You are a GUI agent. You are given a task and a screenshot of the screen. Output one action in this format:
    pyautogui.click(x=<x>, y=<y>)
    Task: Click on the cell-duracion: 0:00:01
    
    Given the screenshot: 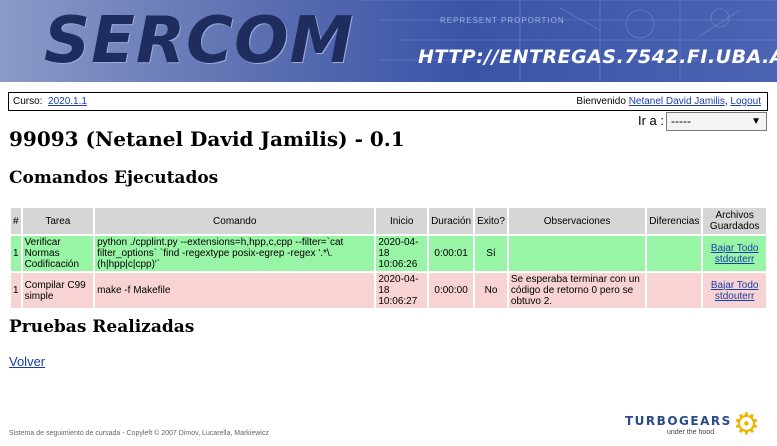 What is the action you would take?
    pyautogui.click(x=451, y=253)
    